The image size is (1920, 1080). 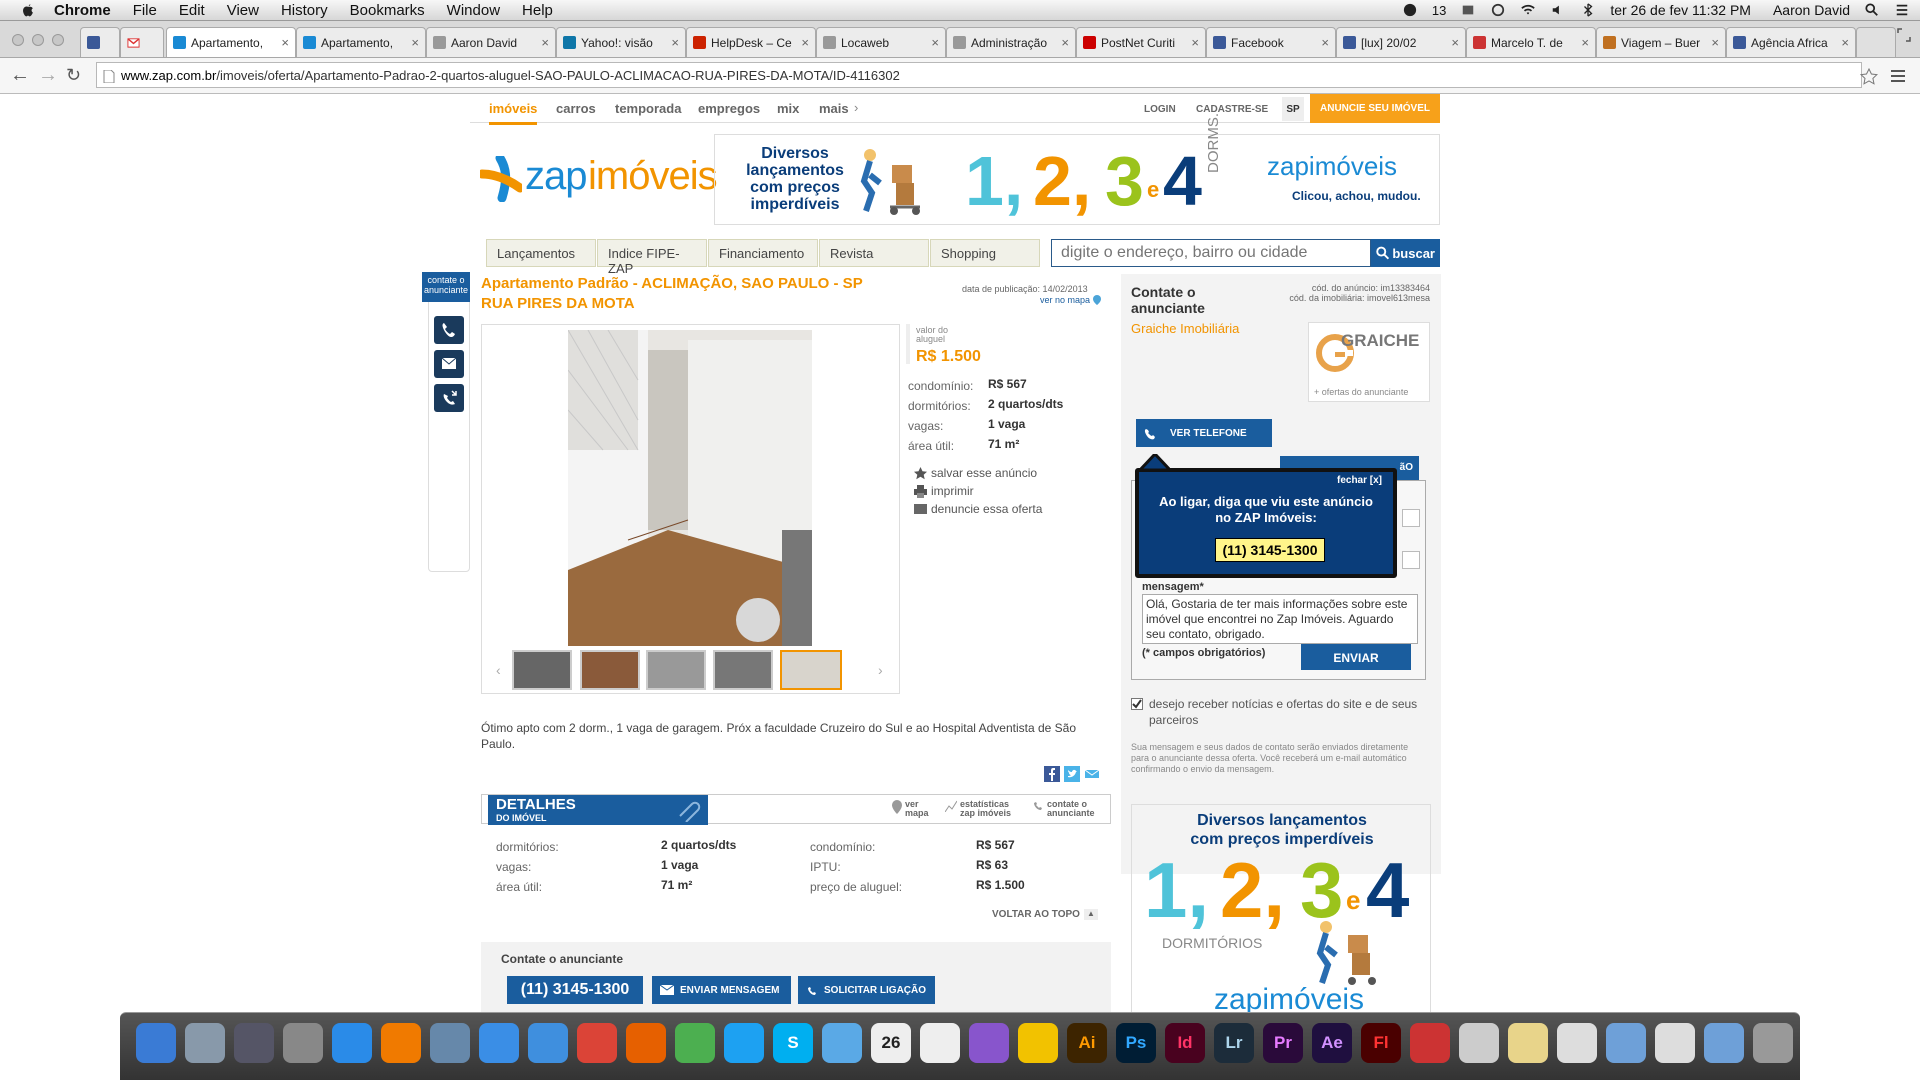 What do you see at coordinates (978, 509) in the screenshot?
I see `report-link: denuncie essa oferta` at bounding box center [978, 509].